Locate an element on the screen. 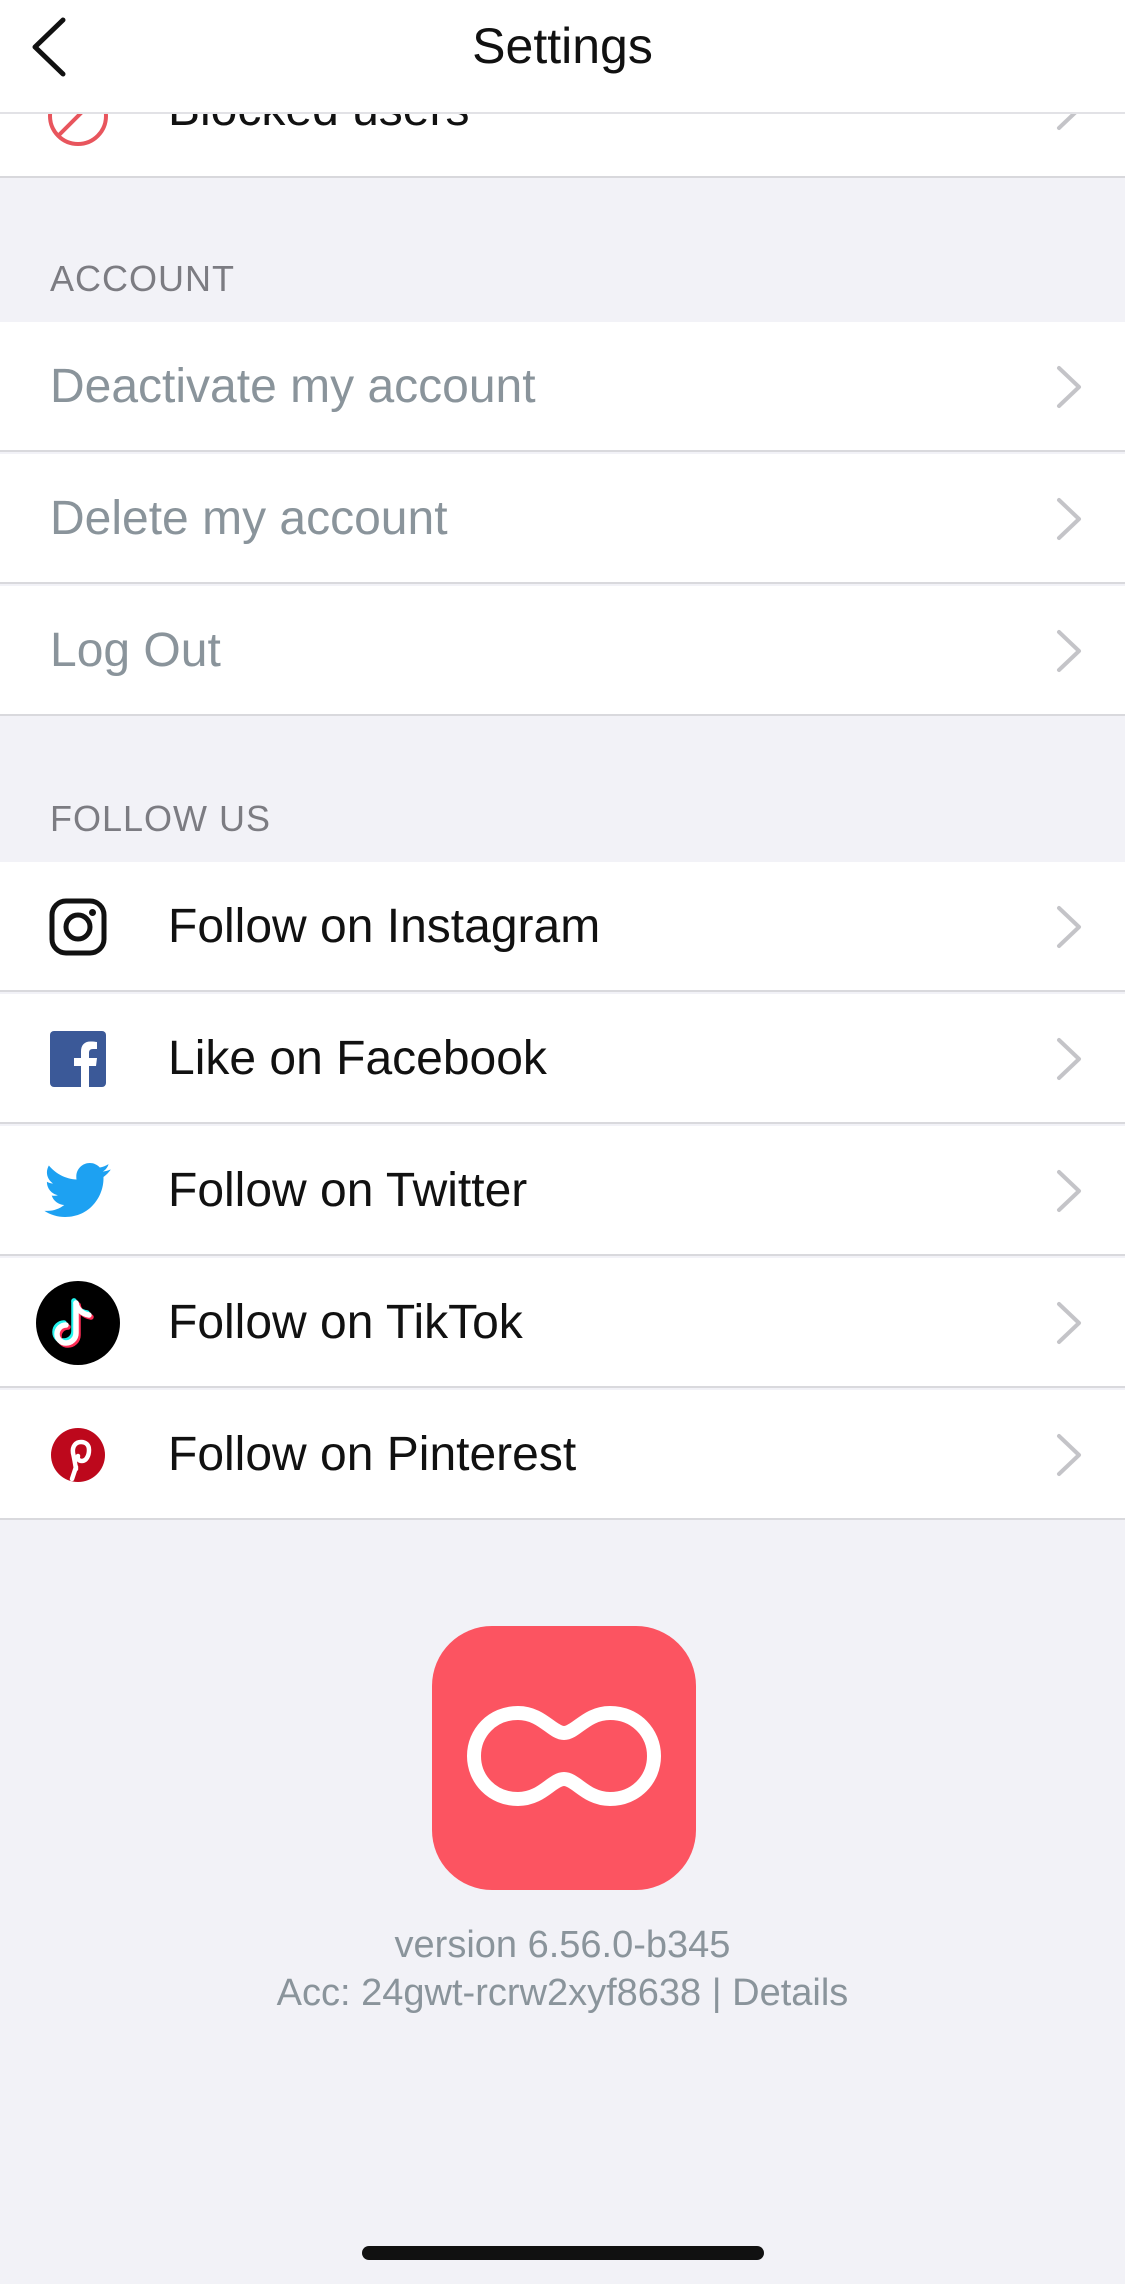 The image size is (1125, 2284). navigation-bar: Settings is located at coordinates (562, 57).